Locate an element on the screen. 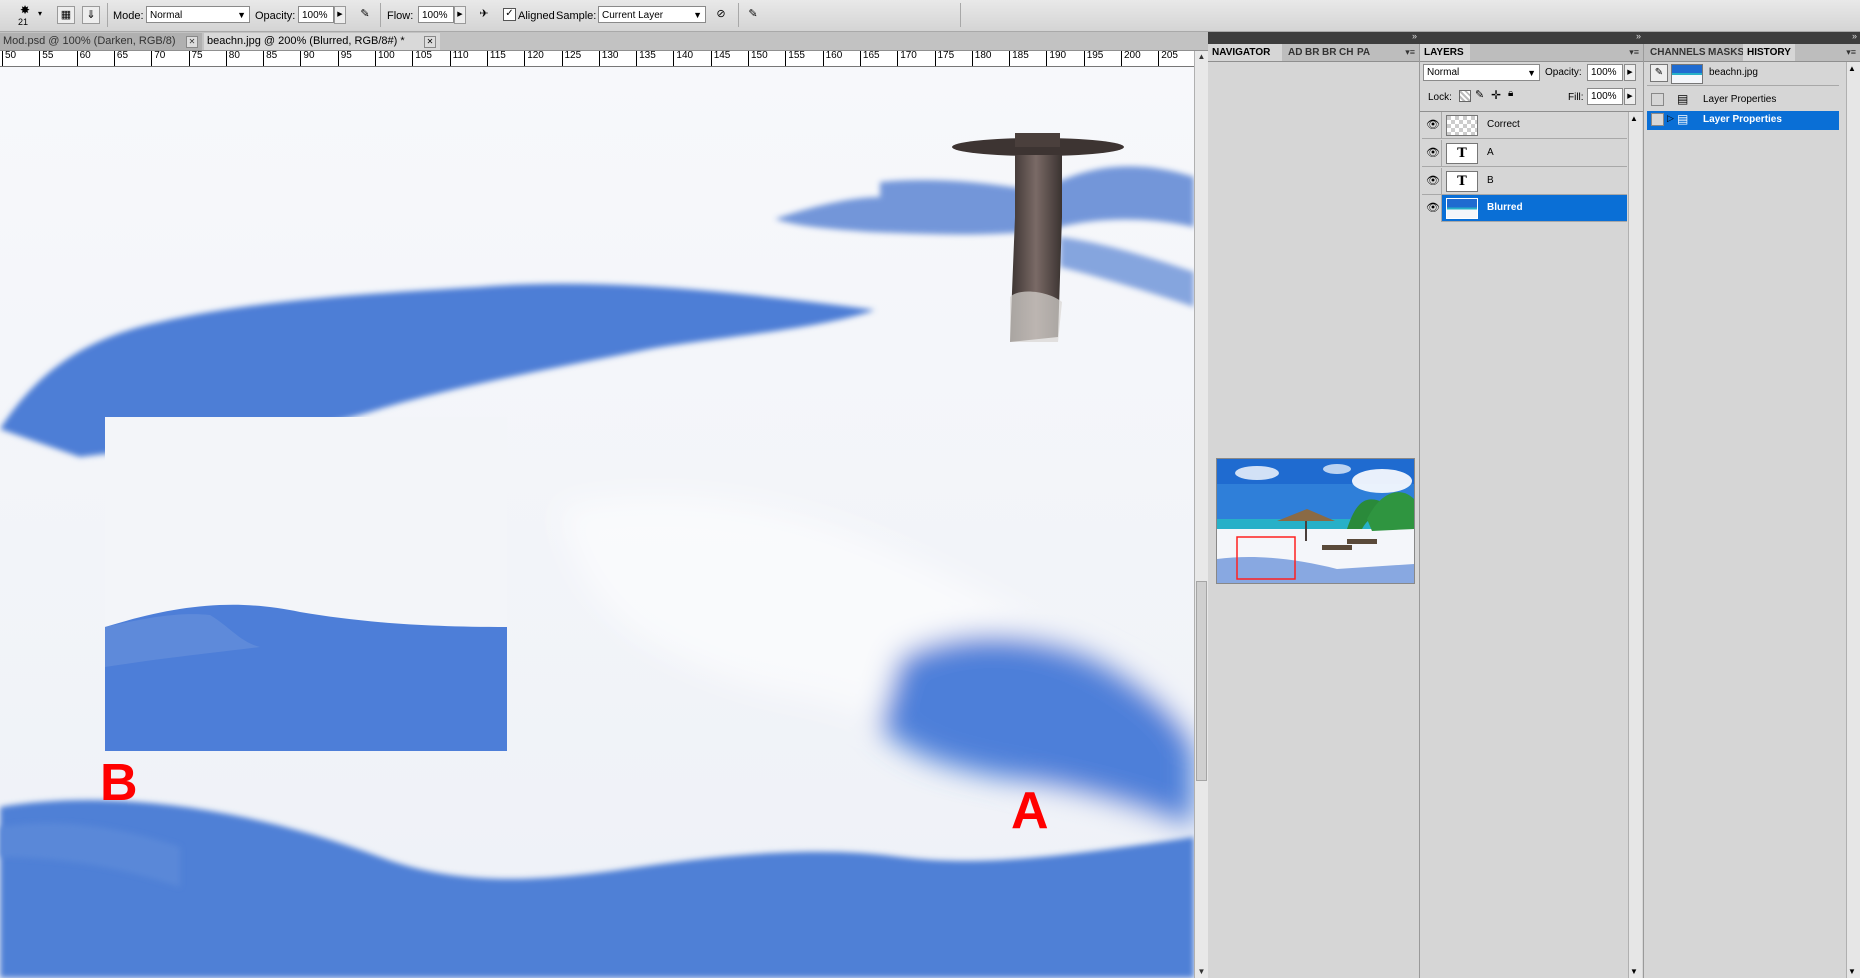 Image resolution: width=1860 pixels, height=978 pixels. layer-opacity-value: 100% is located at coordinates (1604, 72).